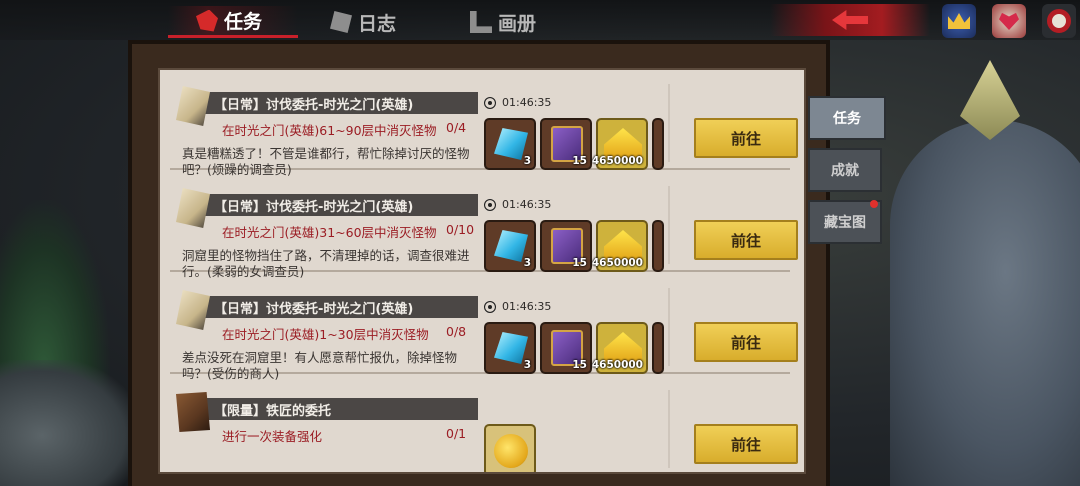 The width and height of the screenshot is (1080, 486). I want to click on quest-progress: 0/1, so click(456, 433).